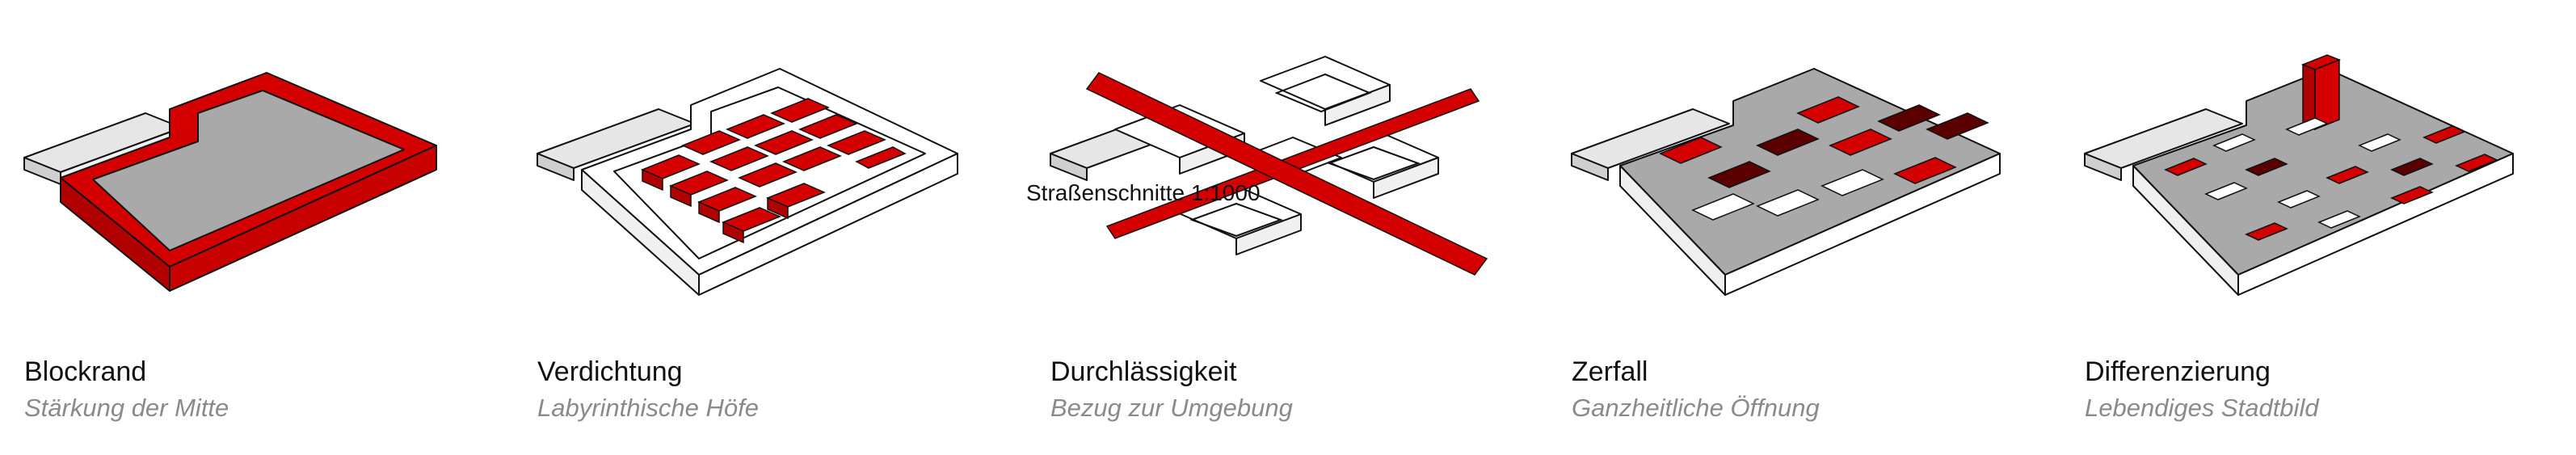 Image resolution: width=2576 pixels, height=455 pixels. What do you see at coordinates (1143, 192) in the screenshot?
I see `overlay-label: Straßenschnitte 1:1000` at bounding box center [1143, 192].